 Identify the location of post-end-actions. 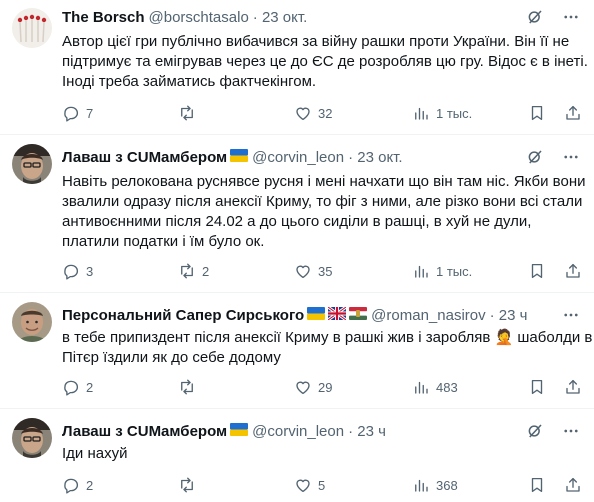
(555, 485).